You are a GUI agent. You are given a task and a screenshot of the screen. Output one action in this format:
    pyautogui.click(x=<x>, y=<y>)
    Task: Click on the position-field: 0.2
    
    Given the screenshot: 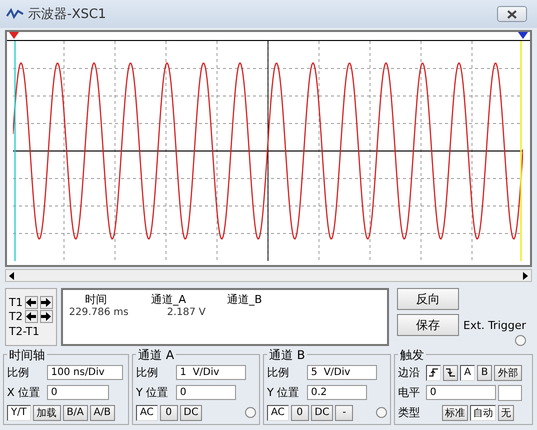 What is the action you would take?
    pyautogui.click(x=337, y=392)
    